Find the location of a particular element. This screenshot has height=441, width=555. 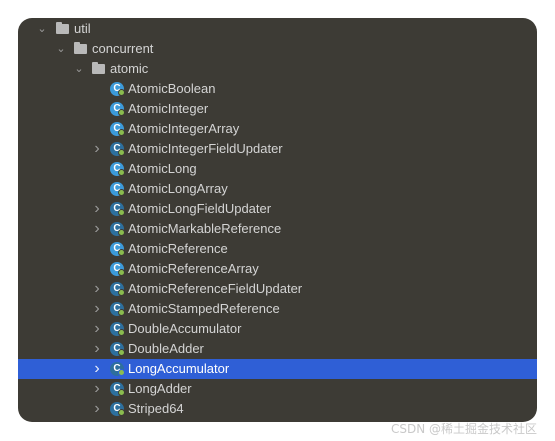

tree-node-util: ⌄ util is located at coordinates (277, 29).